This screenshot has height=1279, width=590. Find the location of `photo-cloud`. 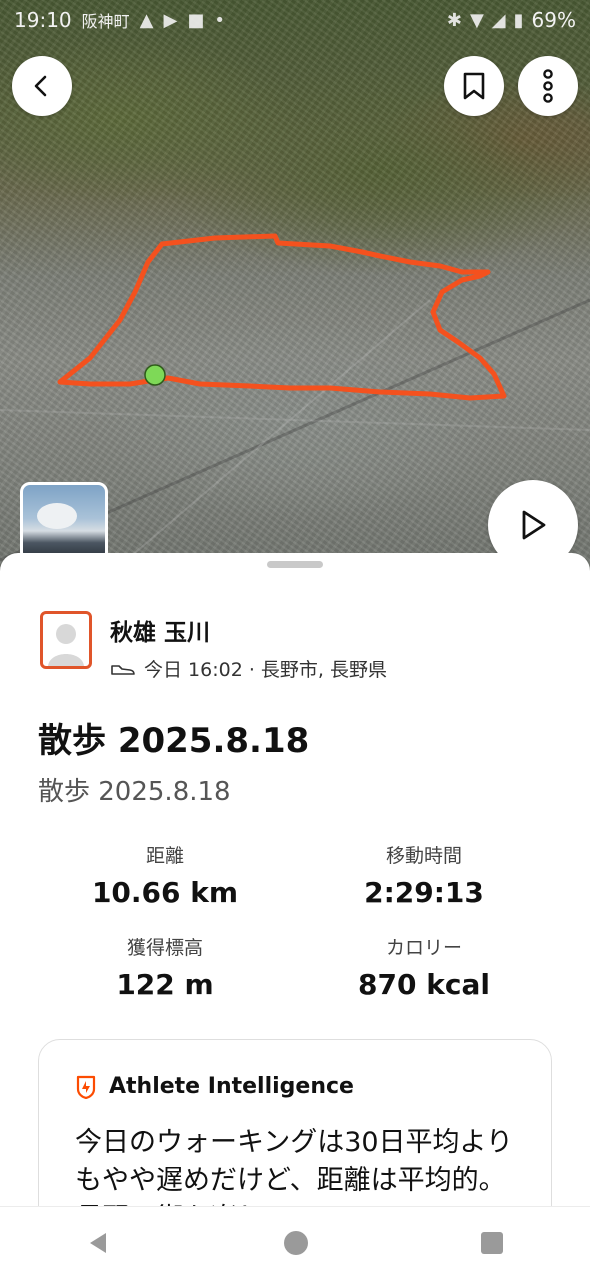

photo-cloud is located at coordinates (57, 516).